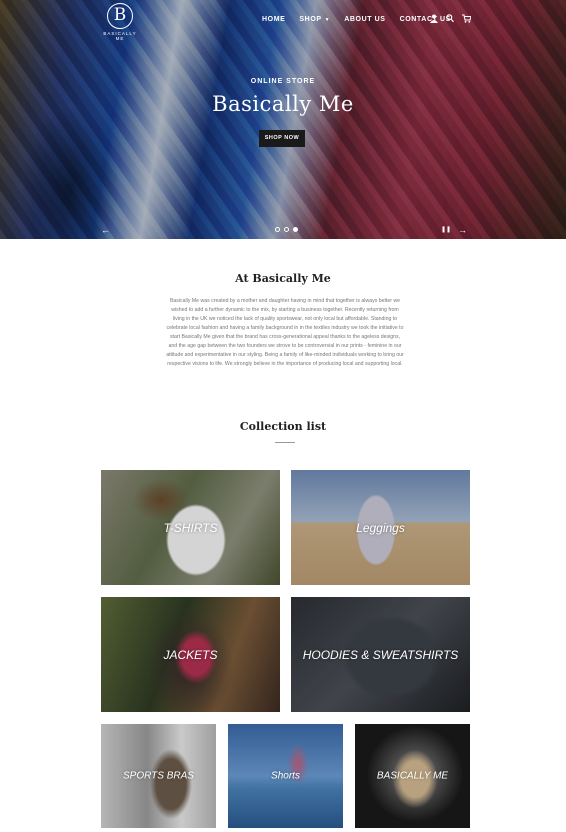  What do you see at coordinates (467, 19) in the screenshot?
I see `cart-icon` at bounding box center [467, 19].